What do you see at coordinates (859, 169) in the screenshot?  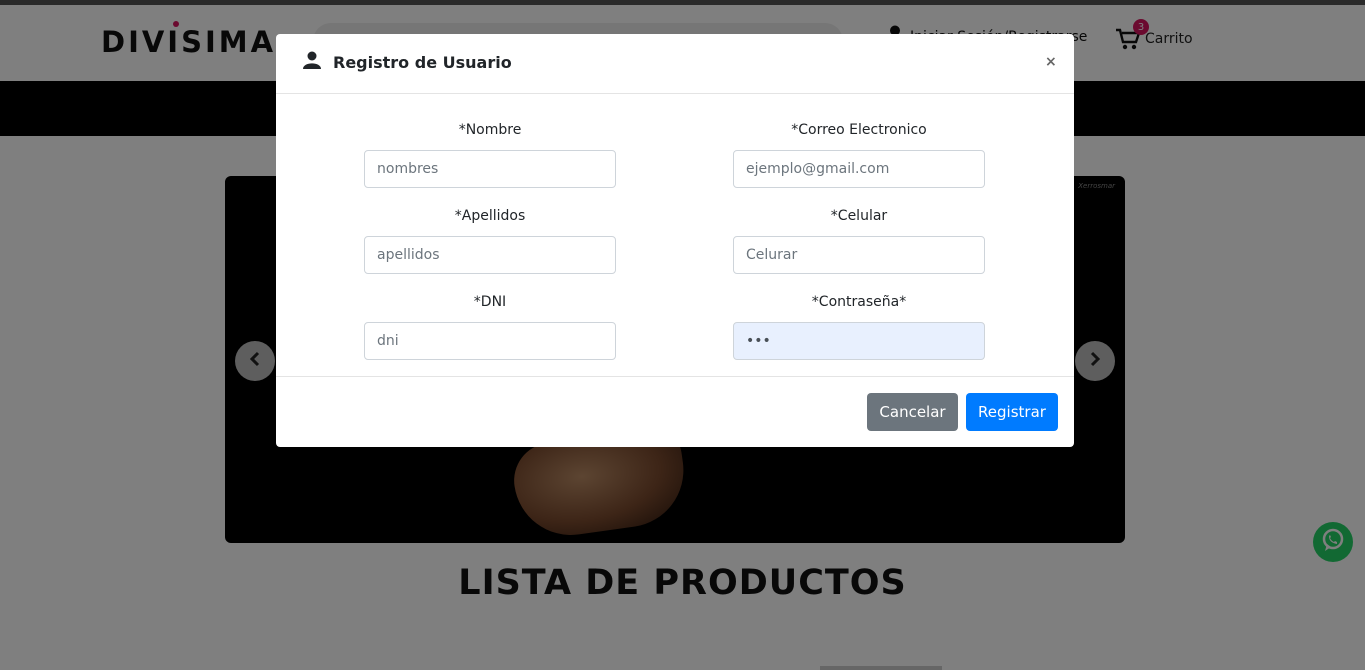 I see `correo-input` at bounding box center [859, 169].